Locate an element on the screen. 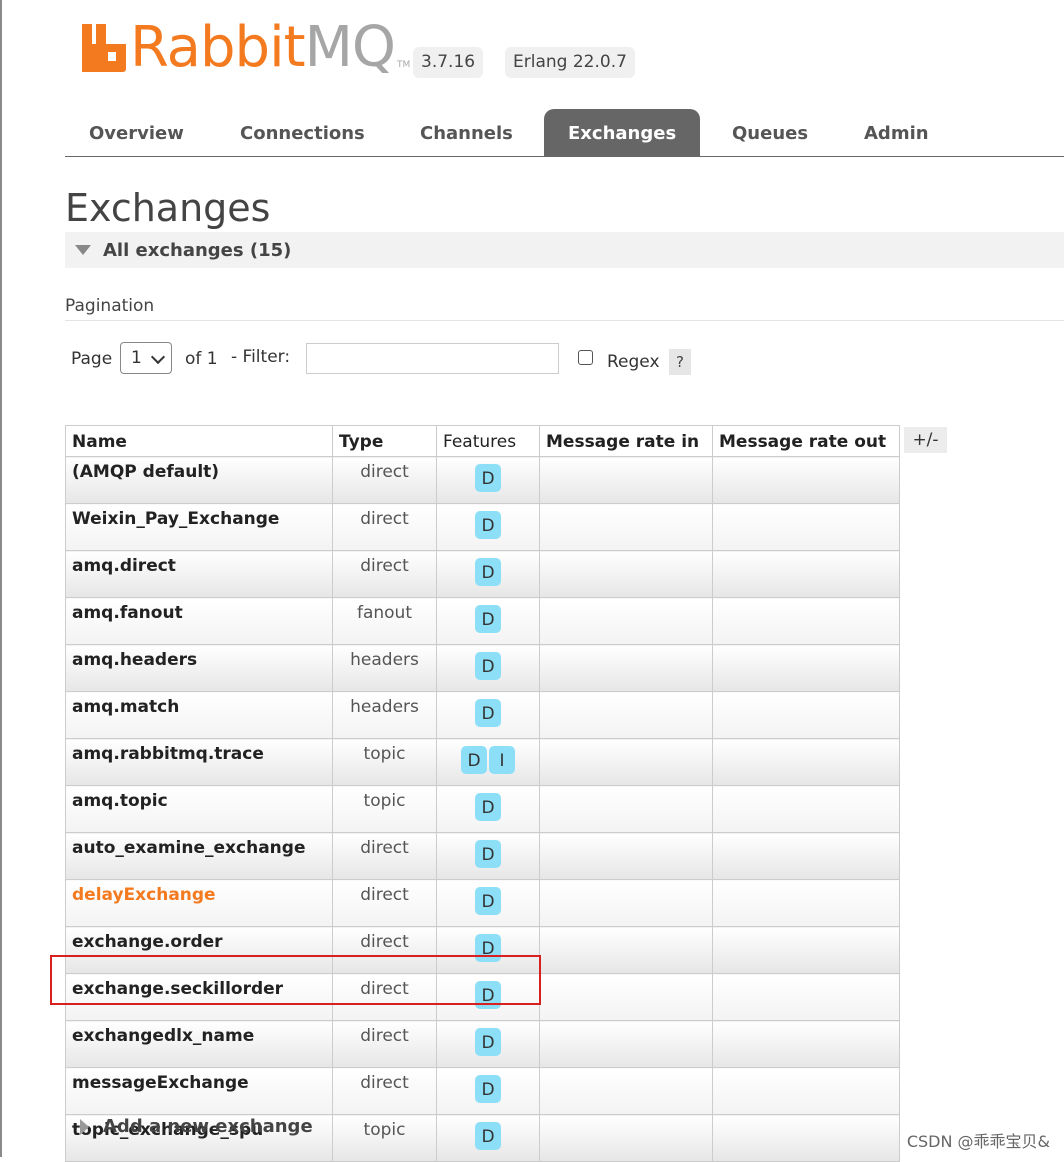  toggle-columns-button: +/- is located at coordinates (925, 440).